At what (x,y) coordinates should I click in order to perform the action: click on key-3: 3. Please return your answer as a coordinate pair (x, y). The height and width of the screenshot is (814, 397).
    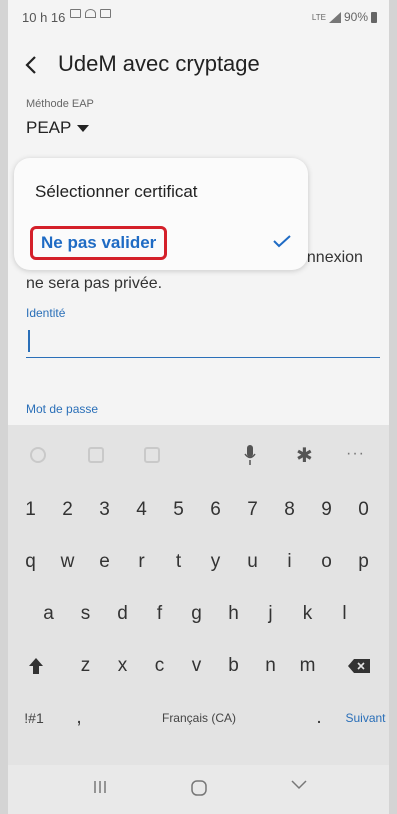
    Looking at the image, I should click on (104, 510).